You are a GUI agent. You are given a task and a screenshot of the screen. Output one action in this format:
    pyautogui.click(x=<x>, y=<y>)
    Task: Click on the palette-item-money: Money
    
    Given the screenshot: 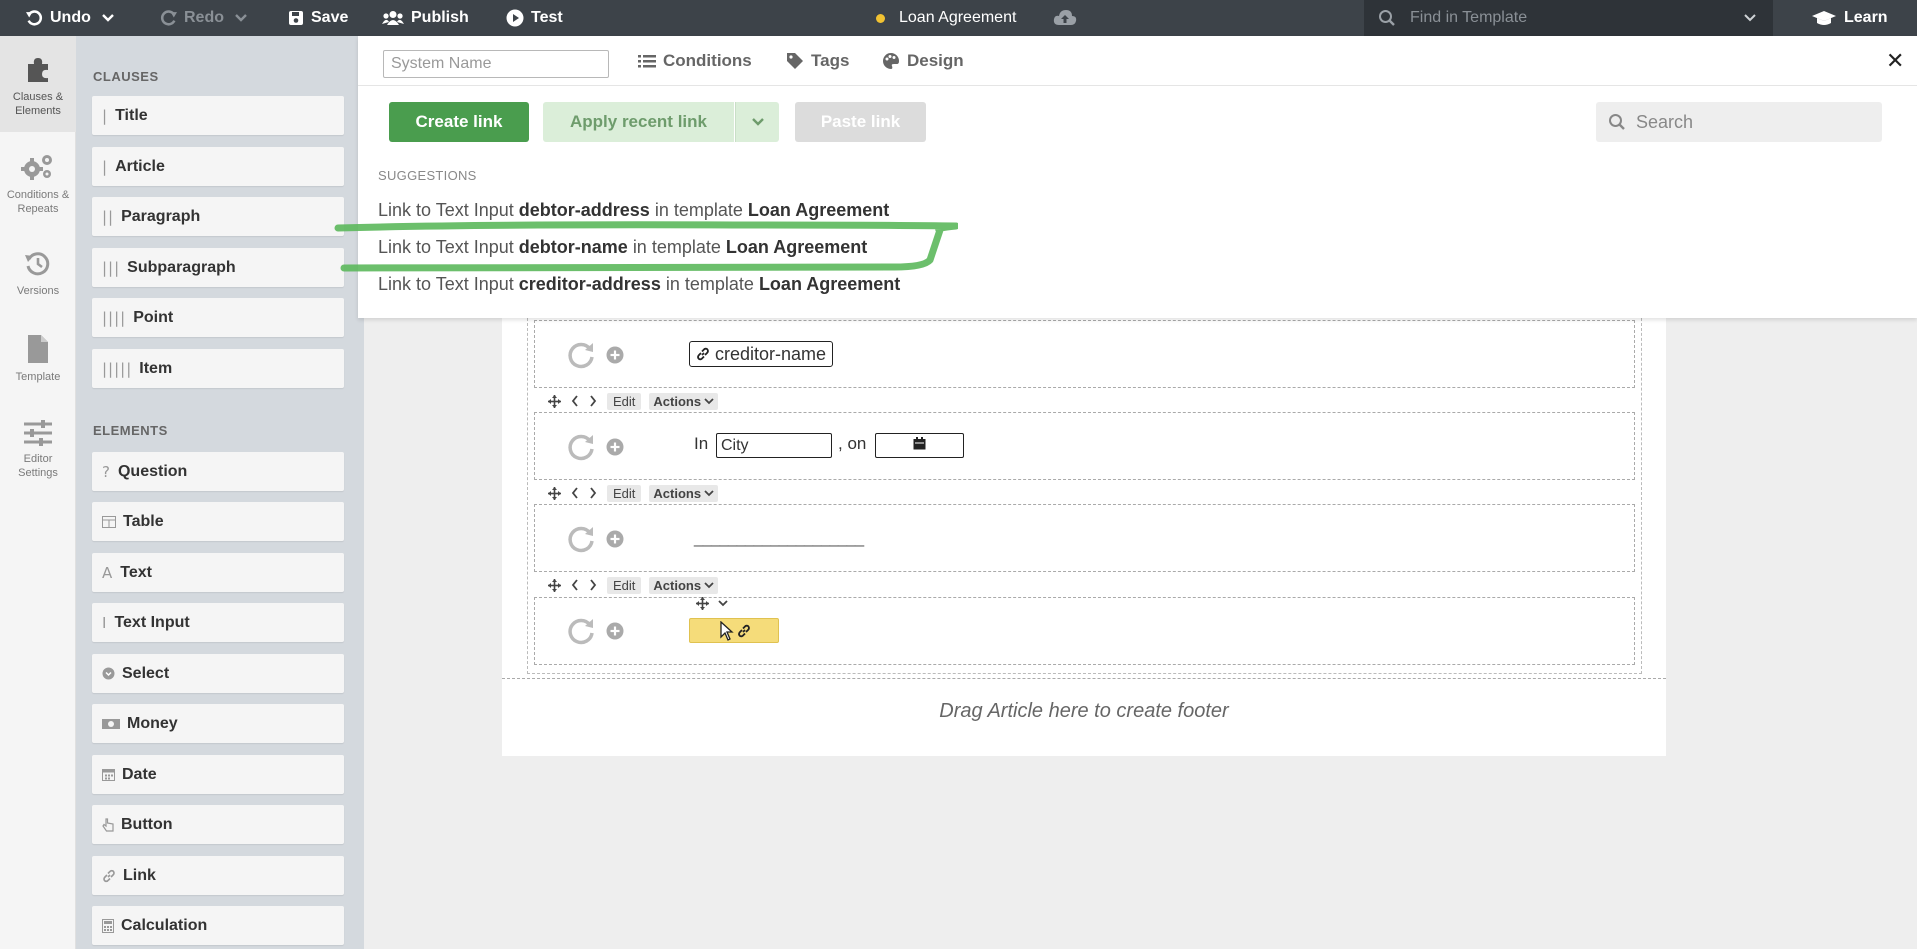 What is the action you would take?
    pyautogui.click(x=218, y=723)
    